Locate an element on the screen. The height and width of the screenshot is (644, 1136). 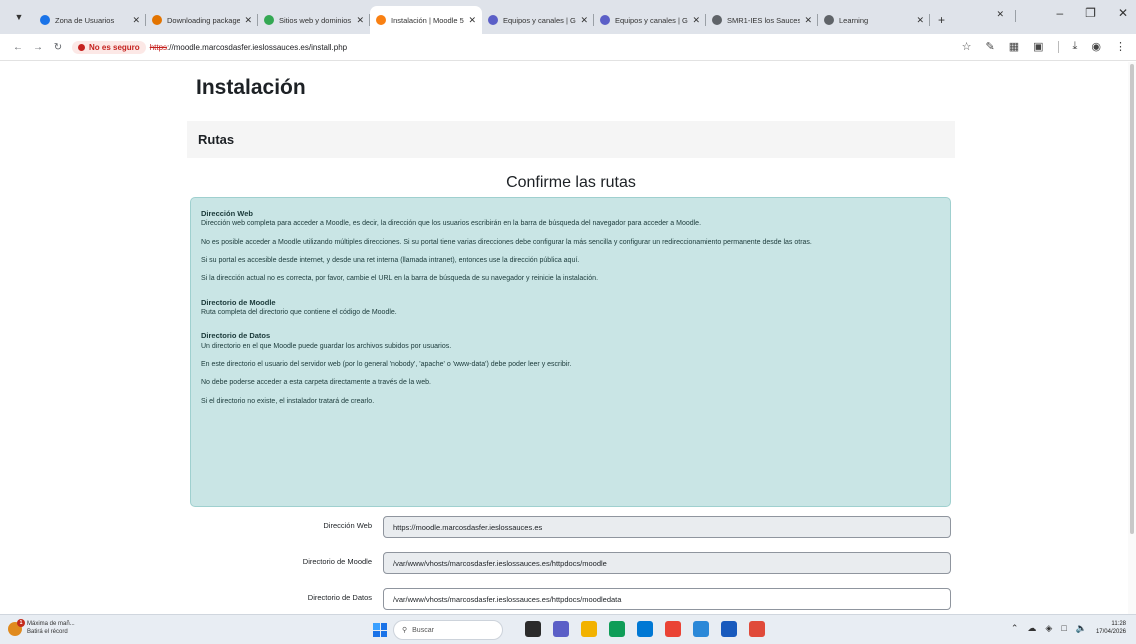
section-header: Rutas is located at coordinates (571, 139).